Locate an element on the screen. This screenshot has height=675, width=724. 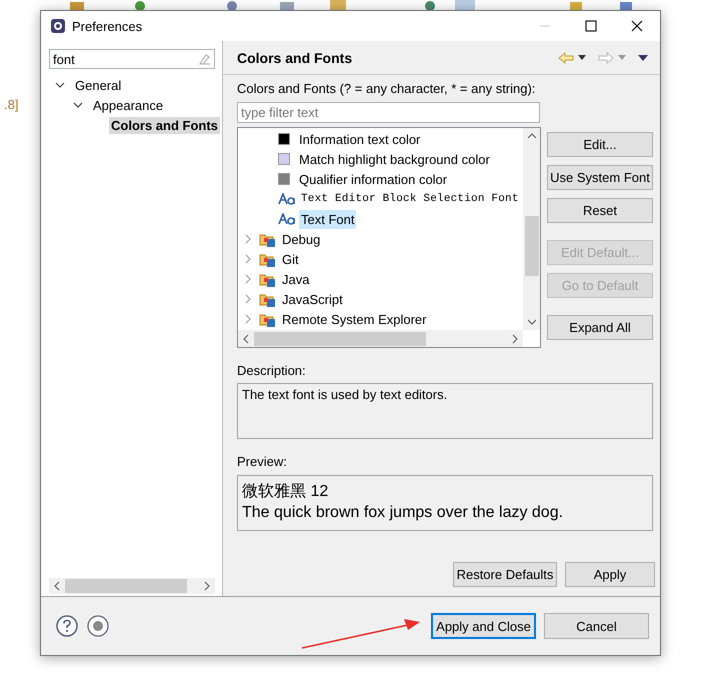
list-item: Match highlight background color is located at coordinates (394, 159).